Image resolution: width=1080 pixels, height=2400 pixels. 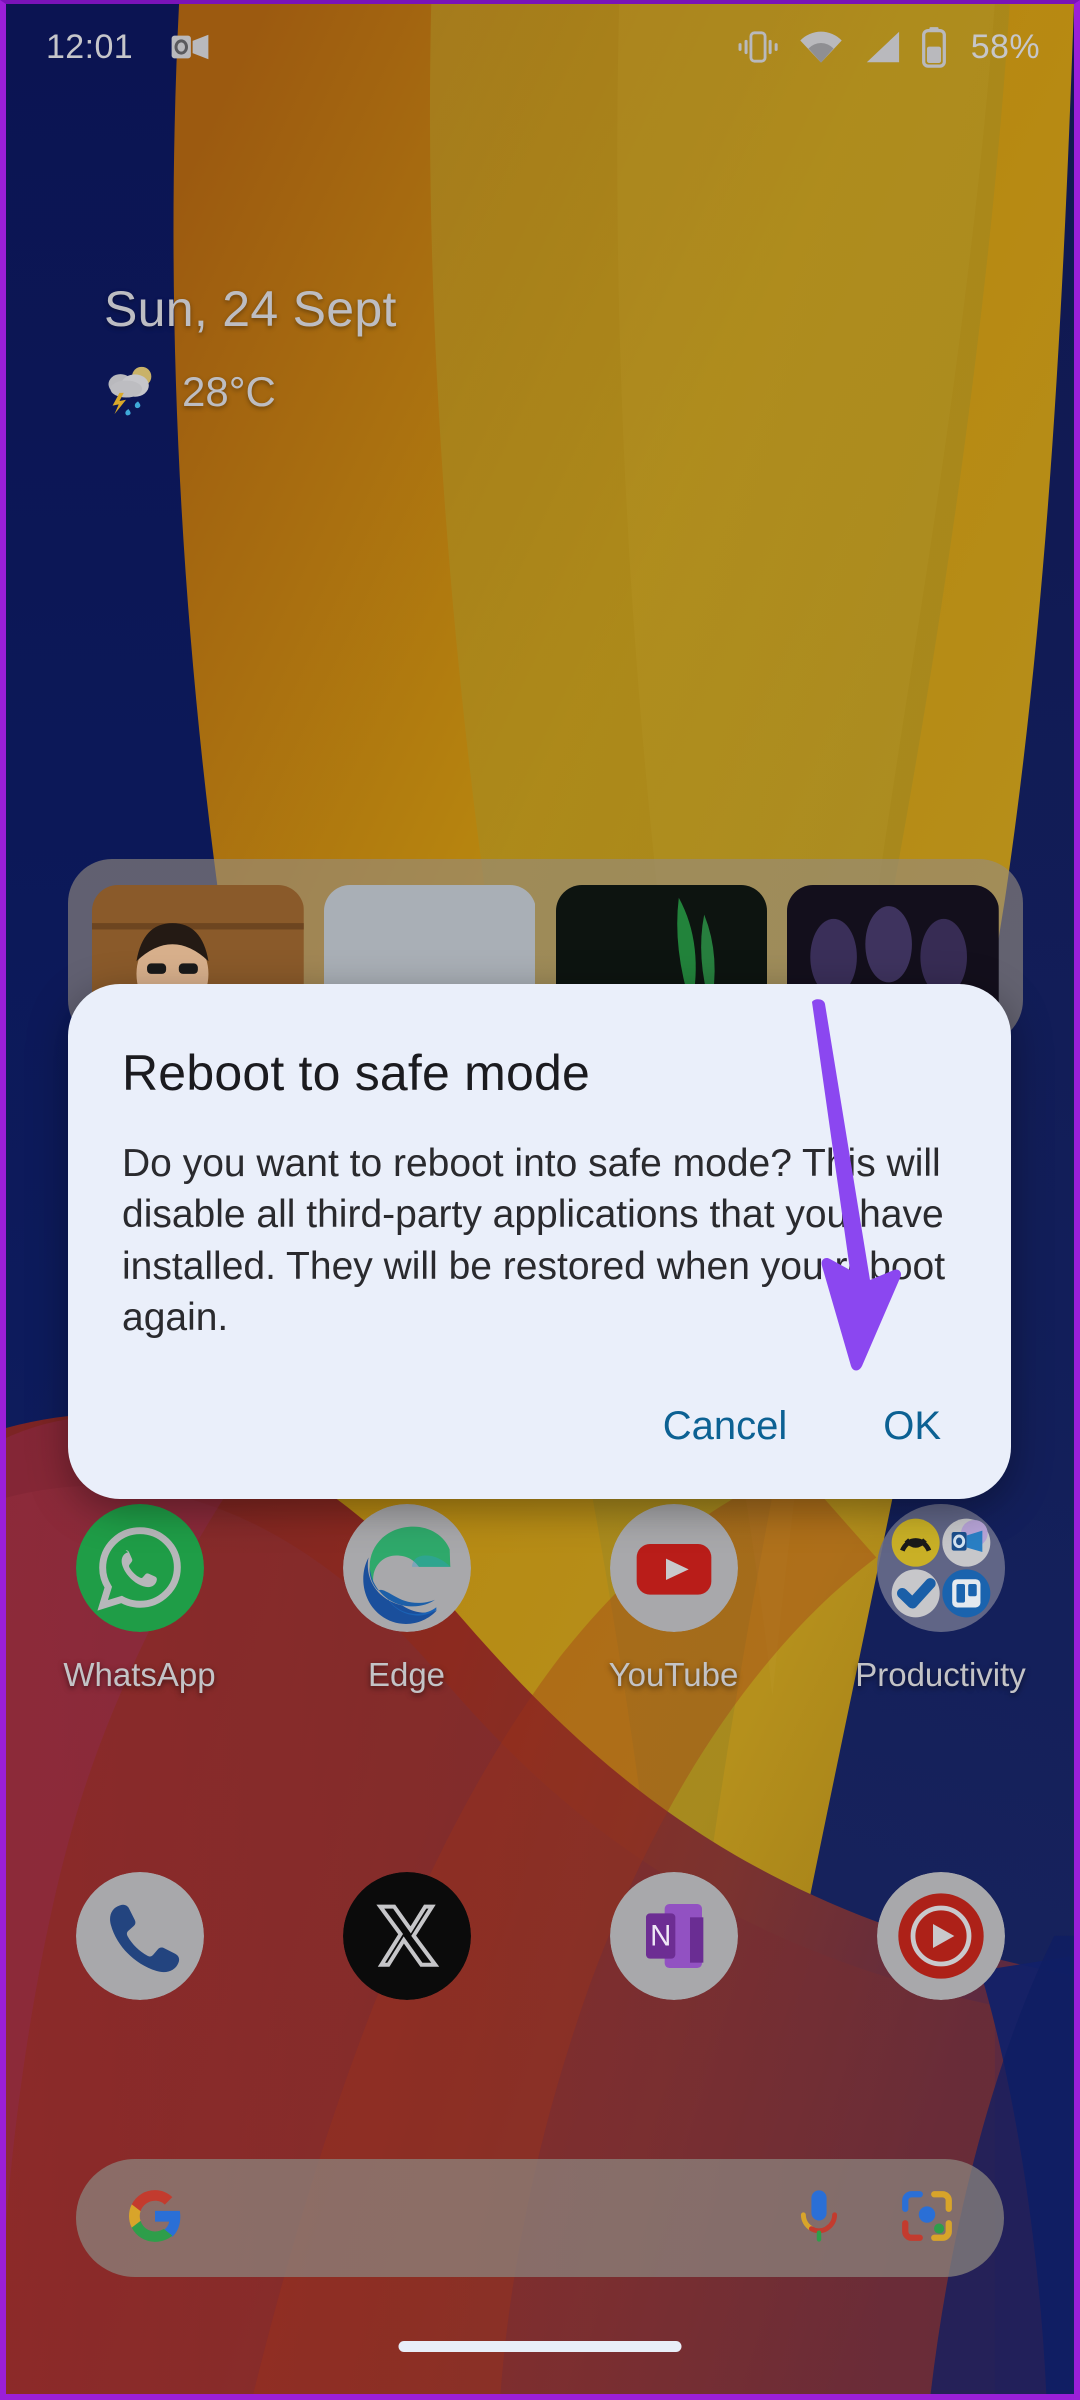 I want to click on onenote-icon: N, so click(x=673, y=1936).